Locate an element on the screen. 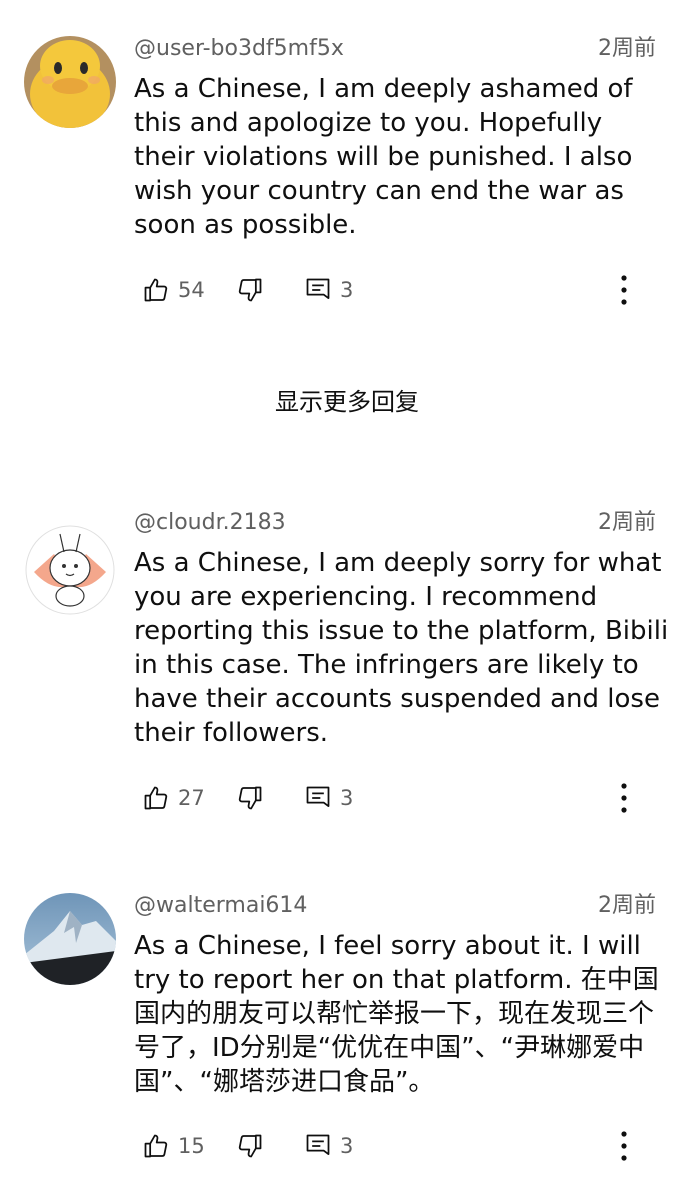 This screenshot has width=694, height=1200. like-count: 27 is located at coordinates (191, 798).